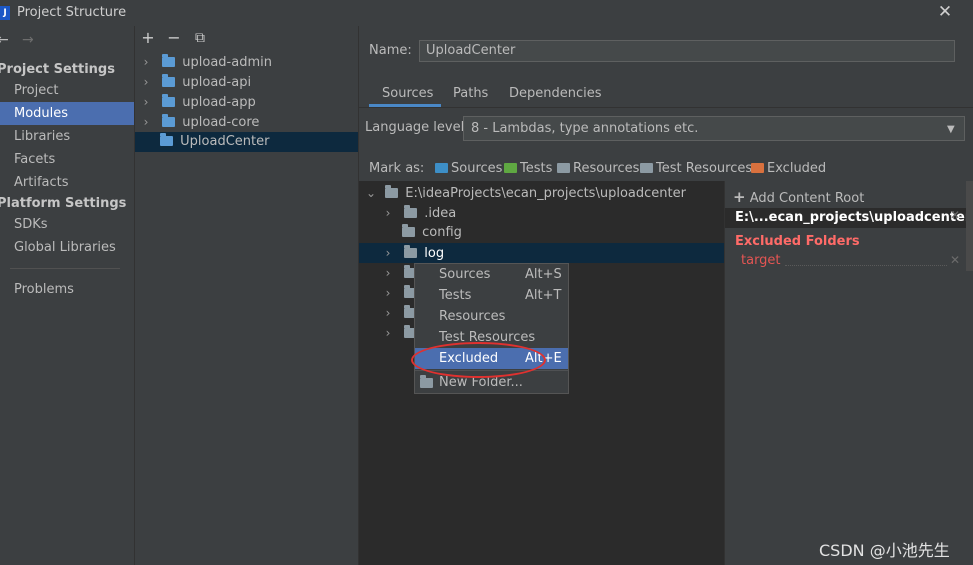  I want to click on excluded-folders-title: Excluded Folders, so click(797, 241).